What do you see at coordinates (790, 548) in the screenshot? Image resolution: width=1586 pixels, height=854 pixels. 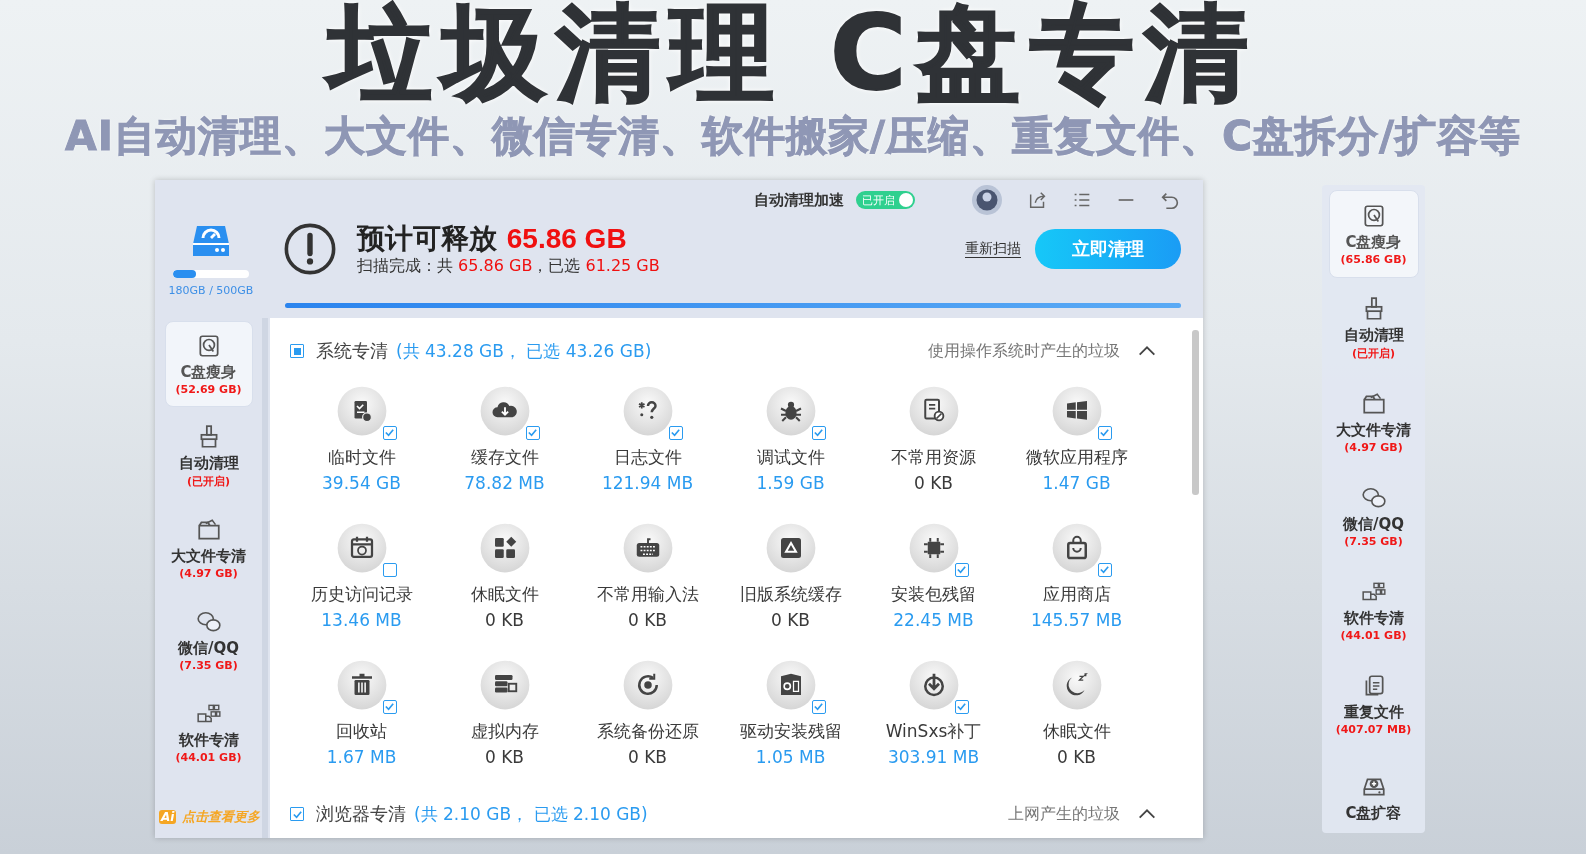 I see `triangle-box-icon` at bounding box center [790, 548].